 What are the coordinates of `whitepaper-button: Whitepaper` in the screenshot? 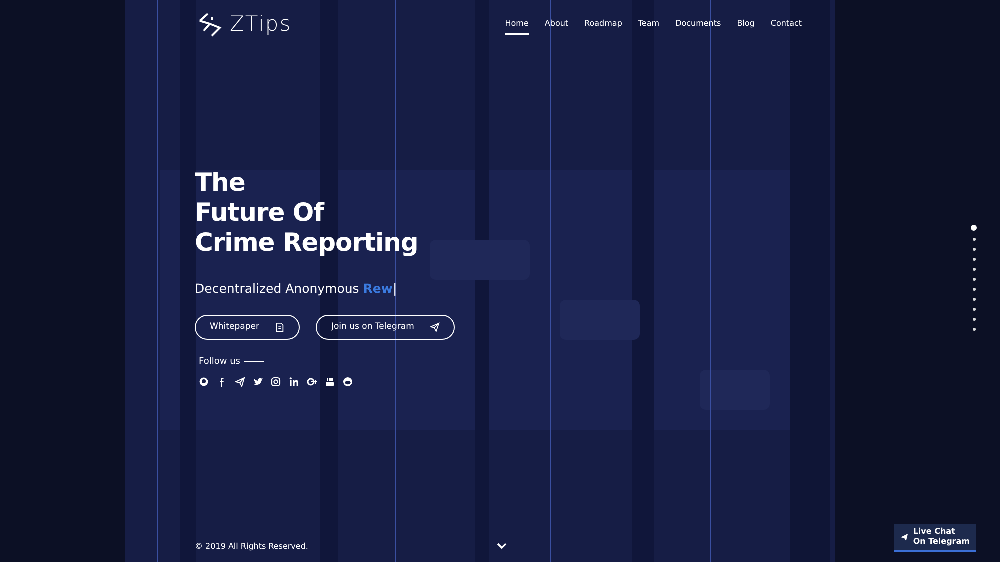 It's located at (247, 327).